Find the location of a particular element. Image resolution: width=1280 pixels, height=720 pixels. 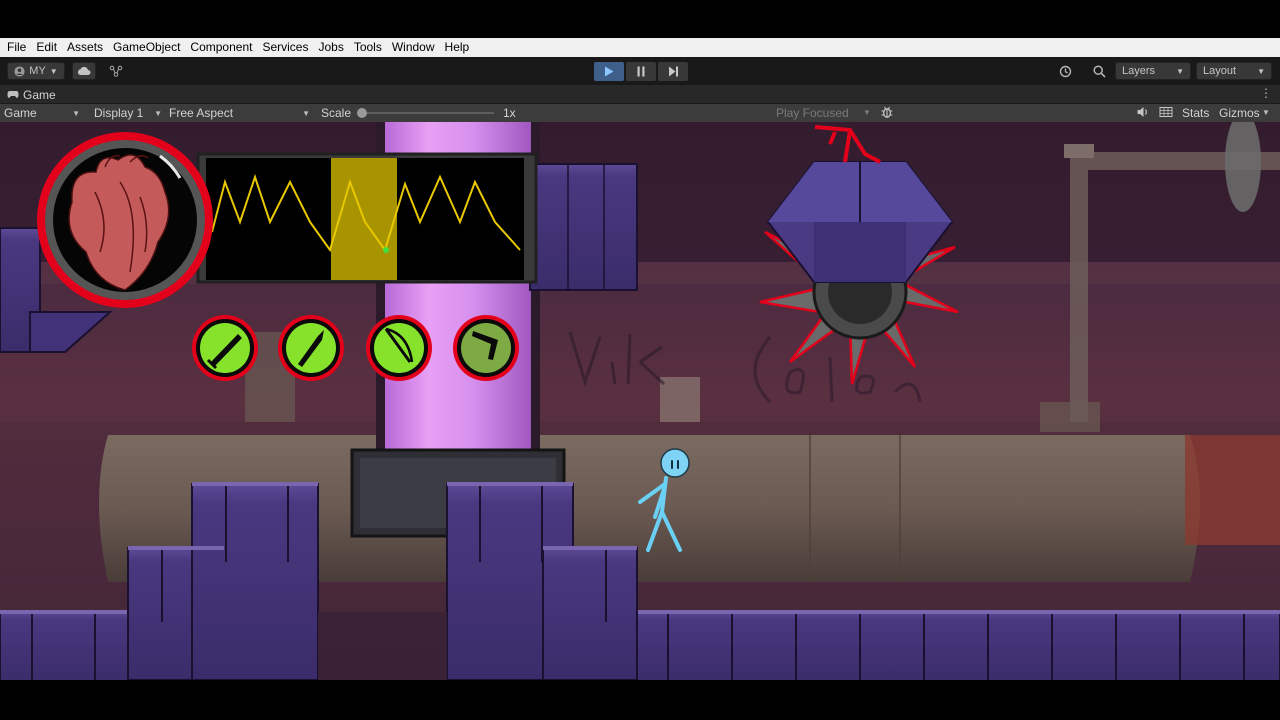

search-icon is located at coordinates (1099, 71).